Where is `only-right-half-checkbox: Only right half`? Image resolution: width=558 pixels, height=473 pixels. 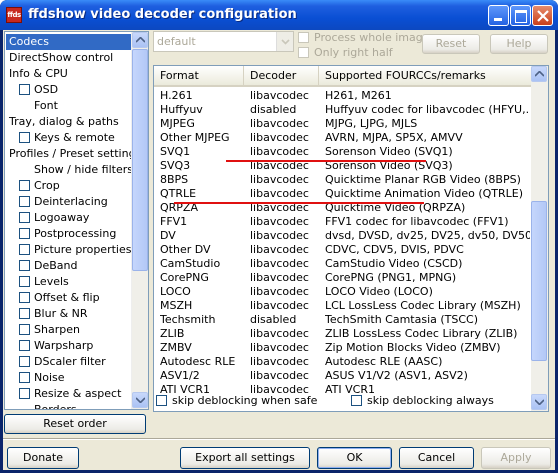 only-right-half-checkbox: Only right half is located at coordinates (345, 52).